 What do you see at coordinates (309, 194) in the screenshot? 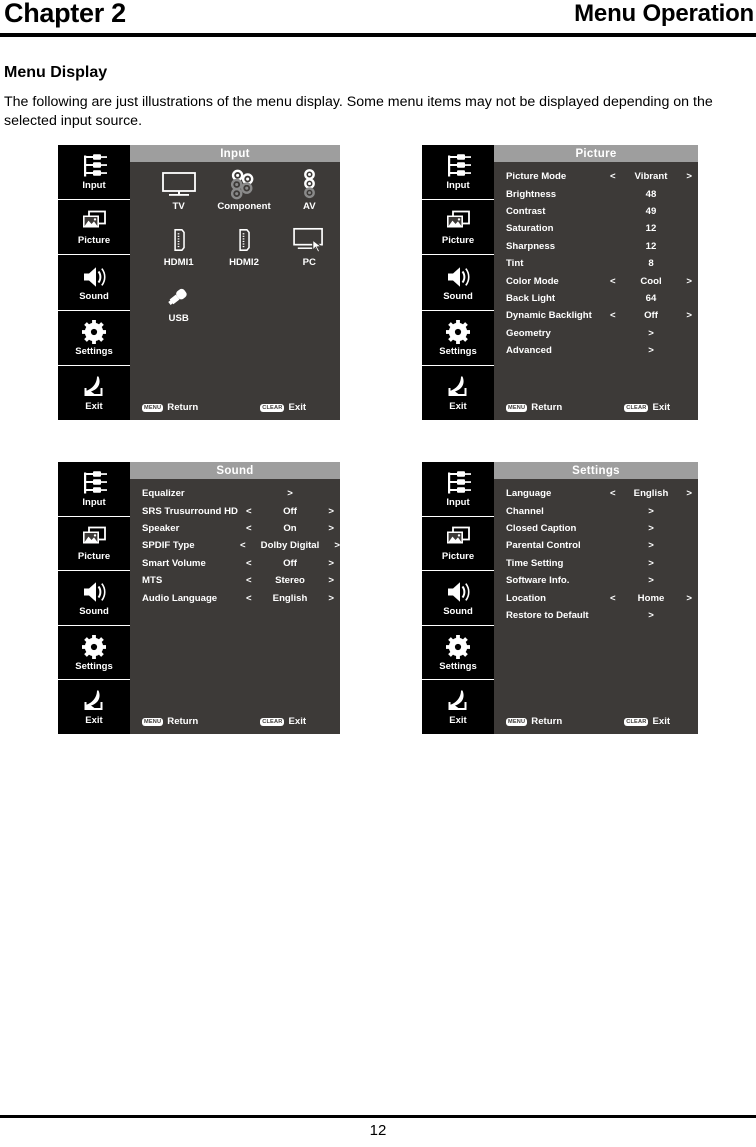
I see `input-source-av: AV` at bounding box center [309, 194].